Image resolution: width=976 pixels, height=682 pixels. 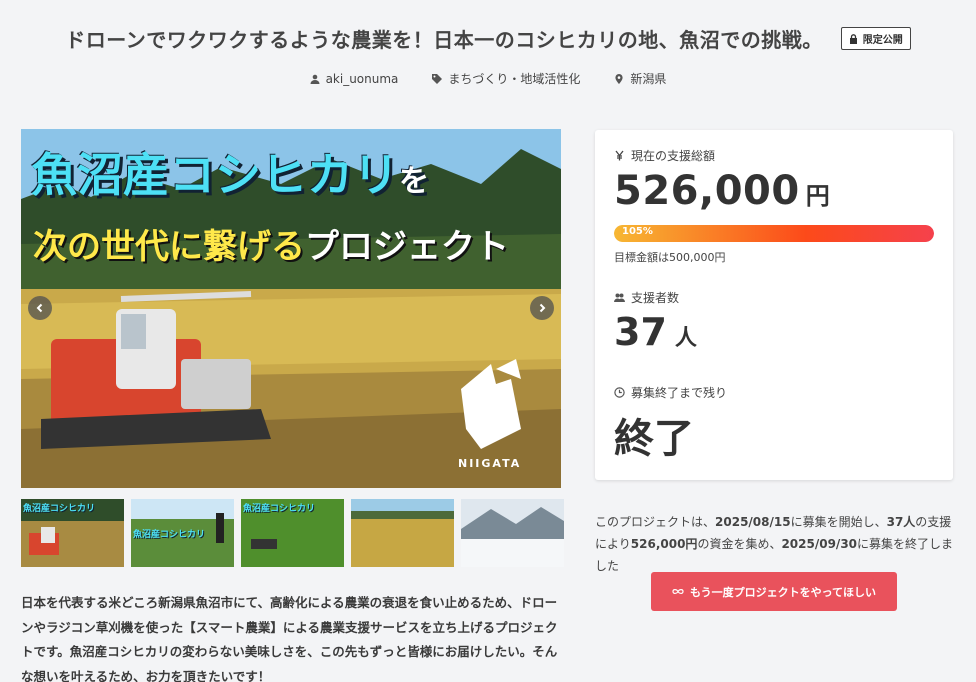 I want to click on prev-slide-button, so click(x=40, y=308).